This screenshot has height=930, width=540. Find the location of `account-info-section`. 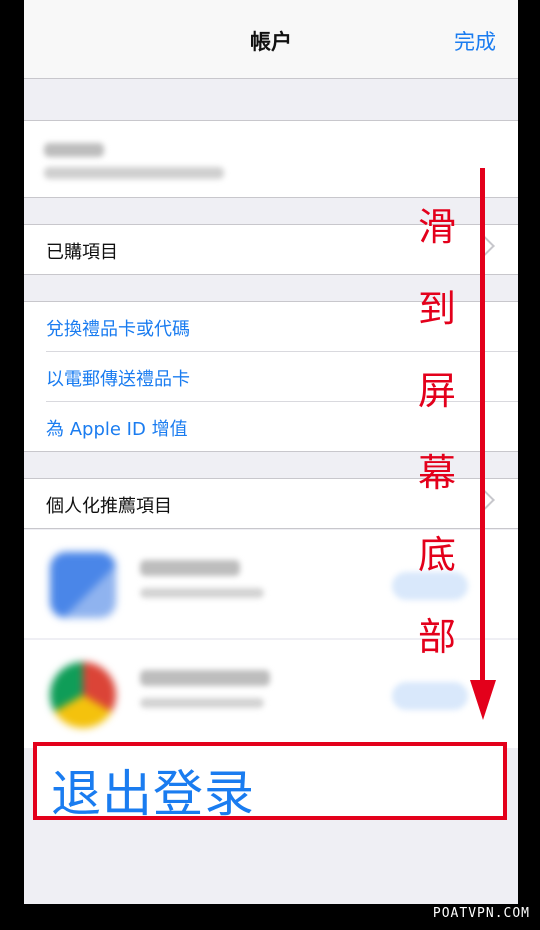

account-info-section is located at coordinates (271, 159).